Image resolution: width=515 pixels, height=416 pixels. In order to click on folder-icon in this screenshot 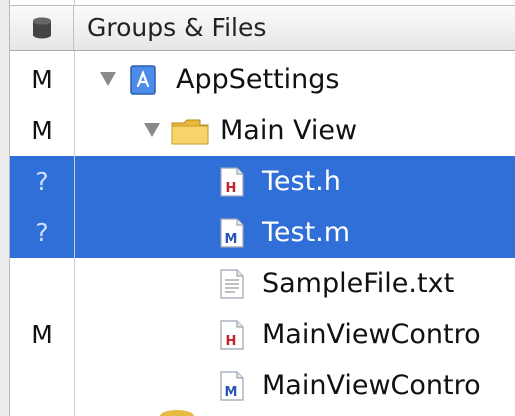, I will do `click(190, 132)`.